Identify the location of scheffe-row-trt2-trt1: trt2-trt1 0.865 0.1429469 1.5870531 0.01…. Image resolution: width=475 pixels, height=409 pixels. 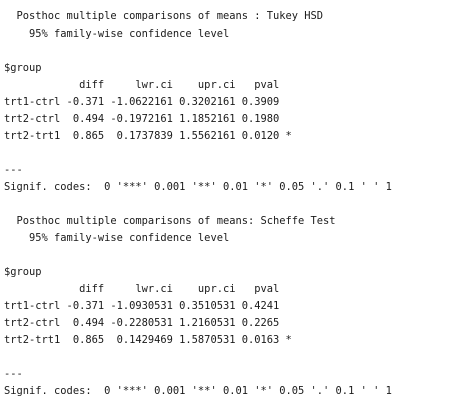
(148, 340).